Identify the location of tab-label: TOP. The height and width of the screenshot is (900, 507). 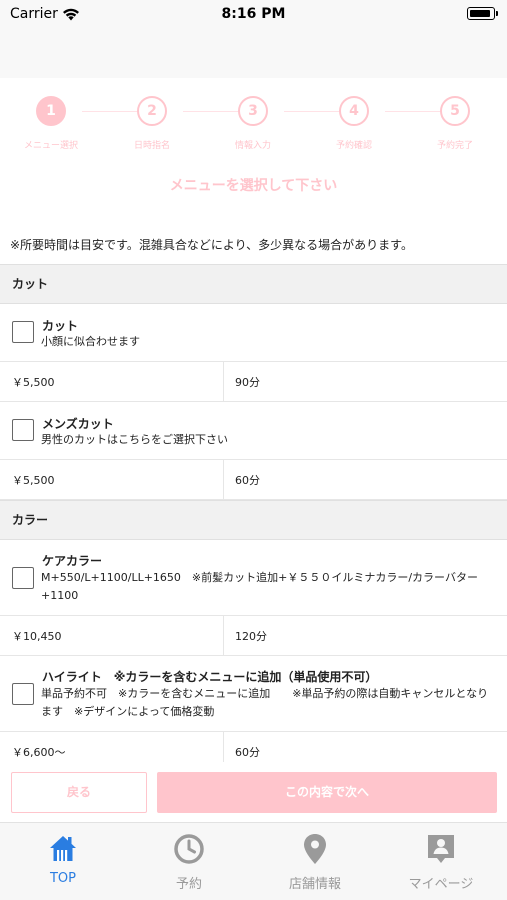
(62, 878).